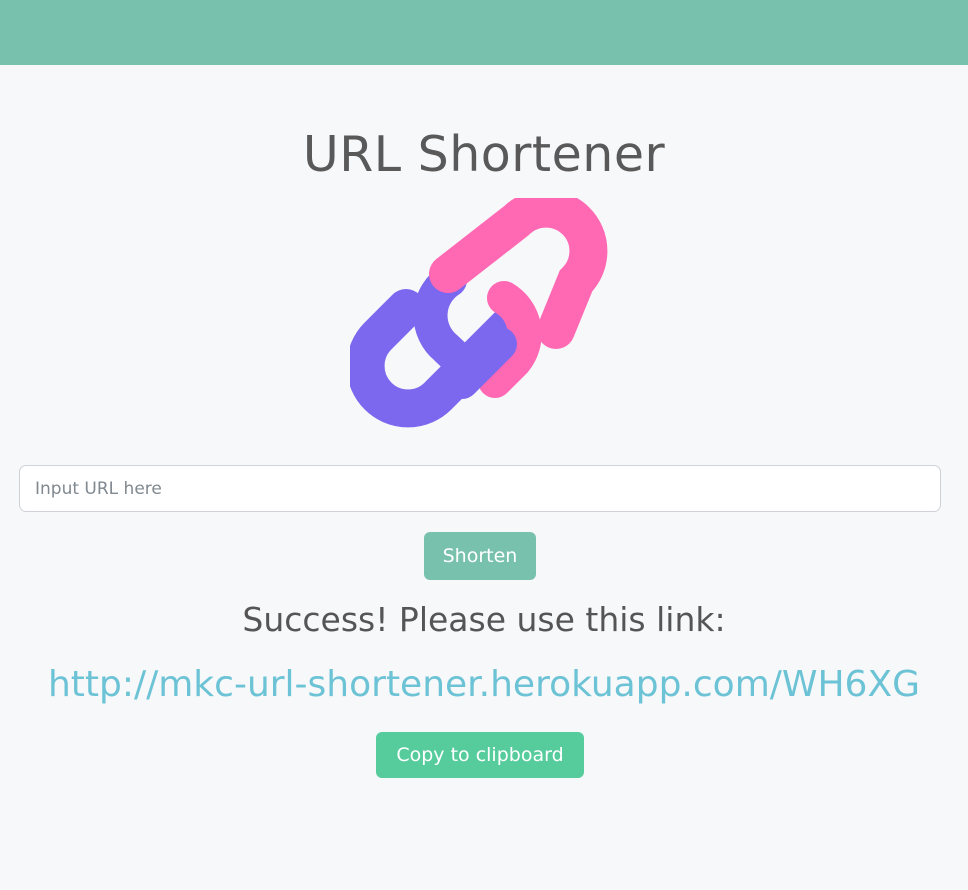 The width and height of the screenshot is (968, 890). What do you see at coordinates (480, 325) in the screenshot?
I see `link-chain-icon` at bounding box center [480, 325].